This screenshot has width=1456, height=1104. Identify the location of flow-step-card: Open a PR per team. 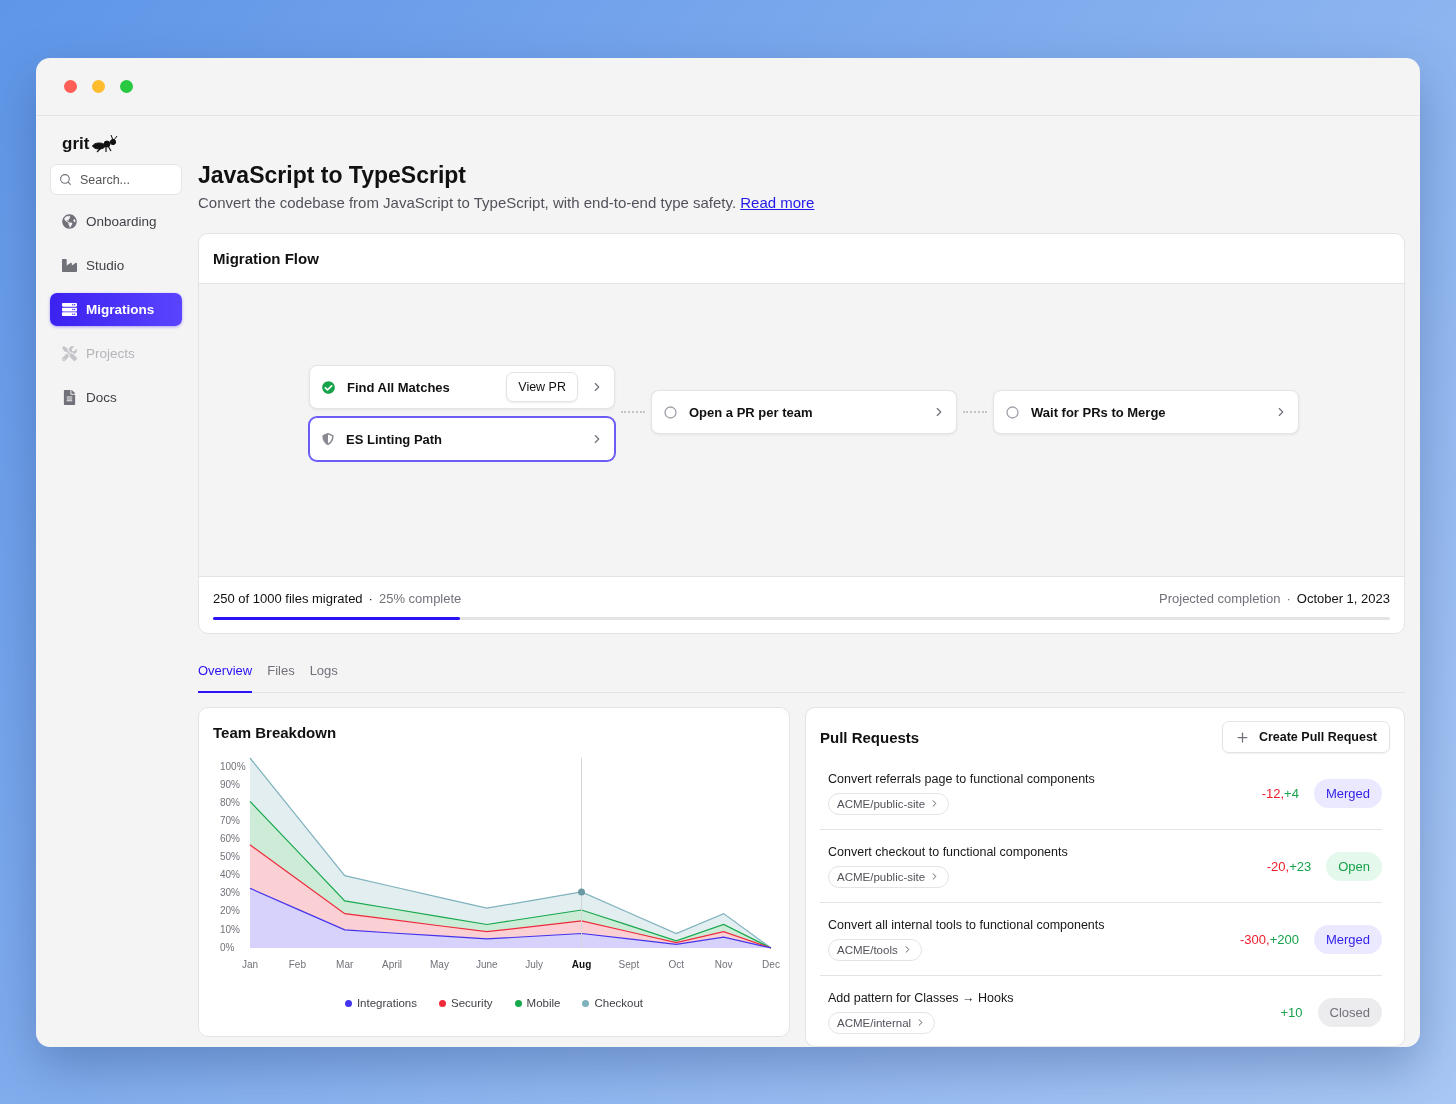
(804, 412).